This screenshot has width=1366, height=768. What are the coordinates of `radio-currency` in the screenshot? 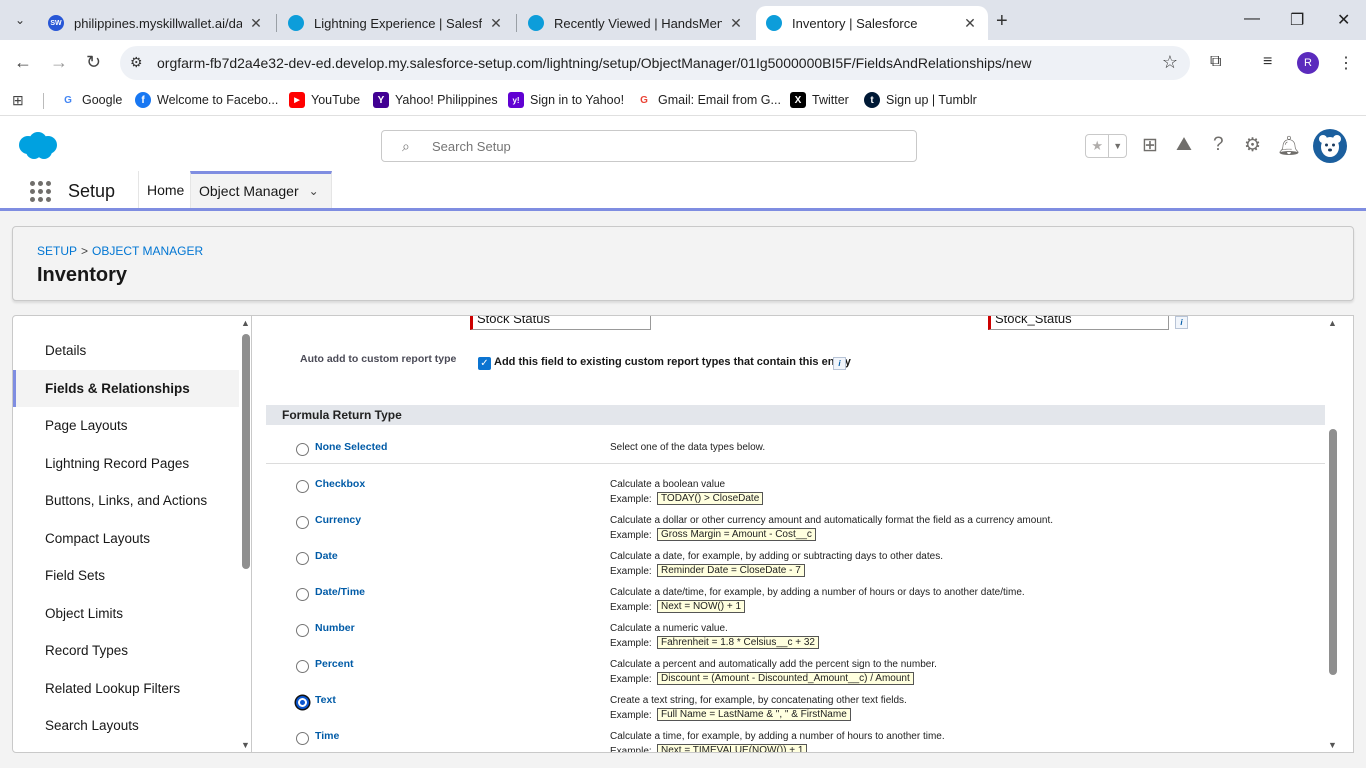 It's located at (302, 522).